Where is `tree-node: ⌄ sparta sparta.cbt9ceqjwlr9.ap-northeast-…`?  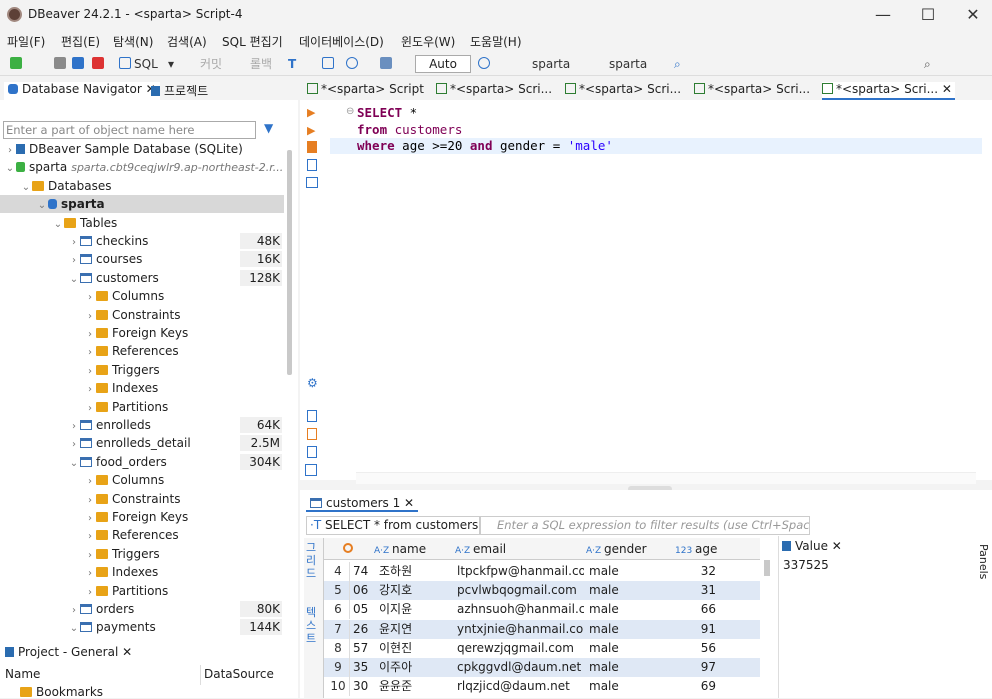 tree-node: ⌄ sparta sparta.cbt9ceqjwlr9.ap-northeast-… is located at coordinates (142, 167).